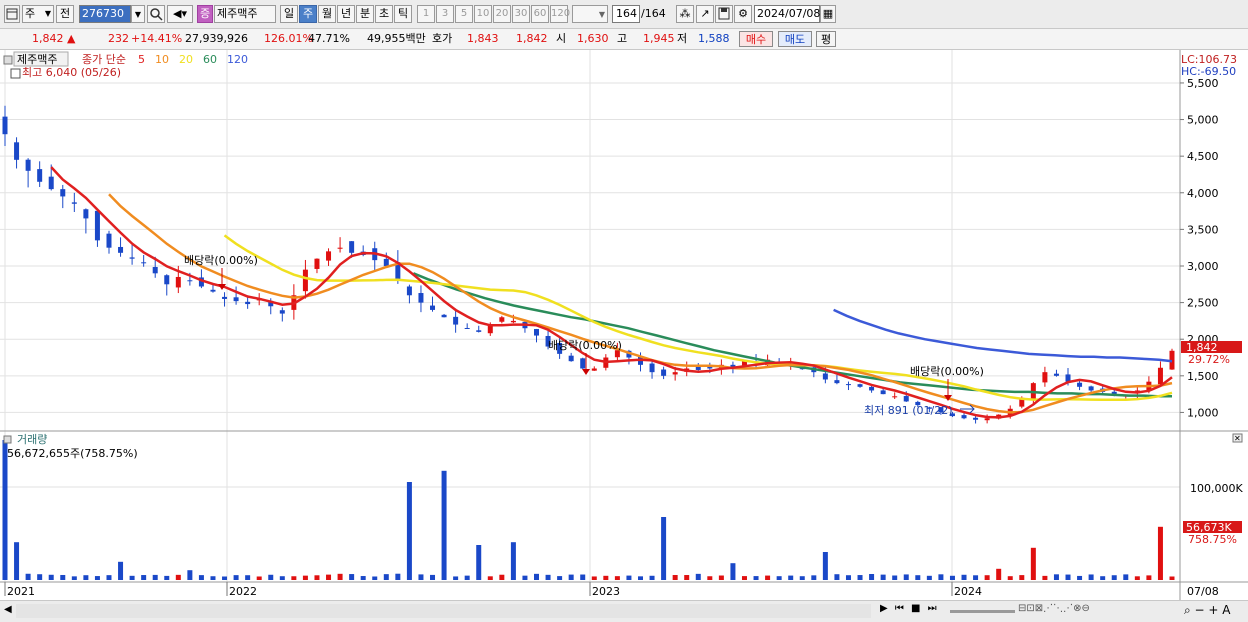 Image resolution: width=1248 pixels, height=622 pixels. Describe the element at coordinates (795, 39) in the screenshot. I see `sell-button: 매도` at that location.